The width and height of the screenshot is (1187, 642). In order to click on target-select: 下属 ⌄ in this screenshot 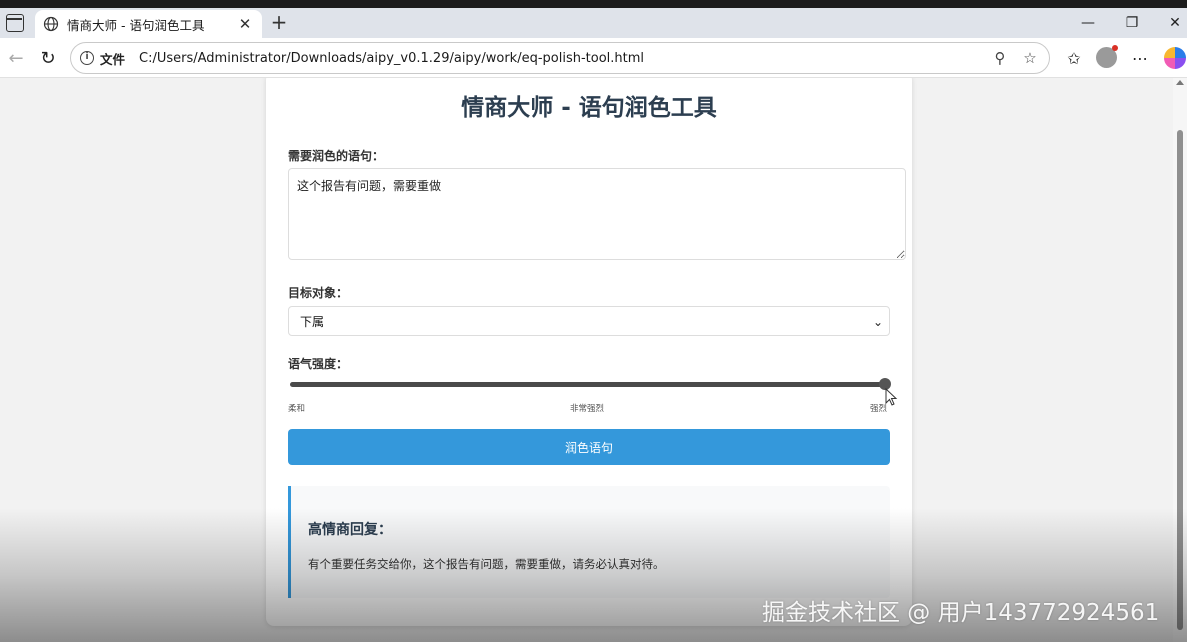, I will do `click(589, 321)`.